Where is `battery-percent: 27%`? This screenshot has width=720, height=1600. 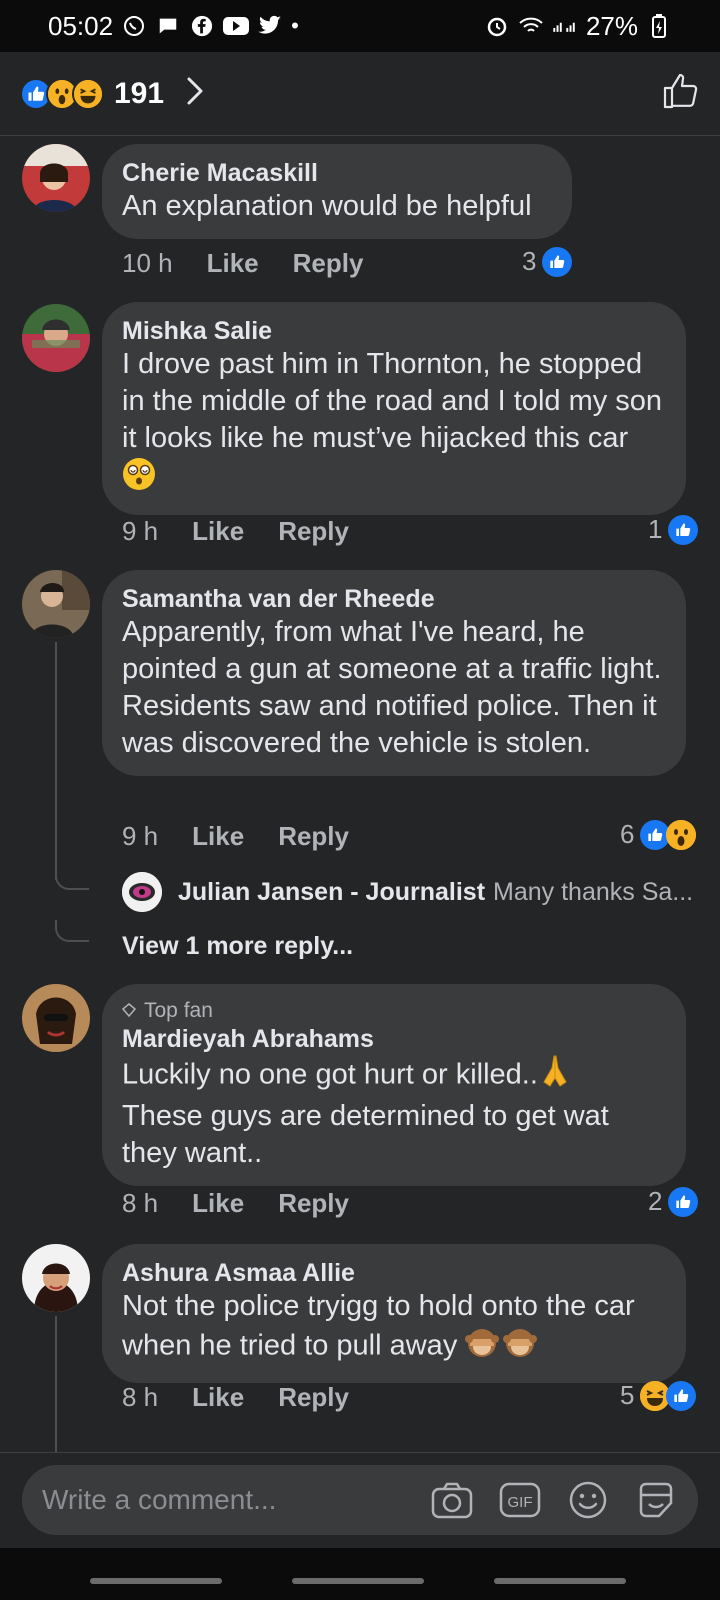
battery-percent: 27% is located at coordinates (611, 25).